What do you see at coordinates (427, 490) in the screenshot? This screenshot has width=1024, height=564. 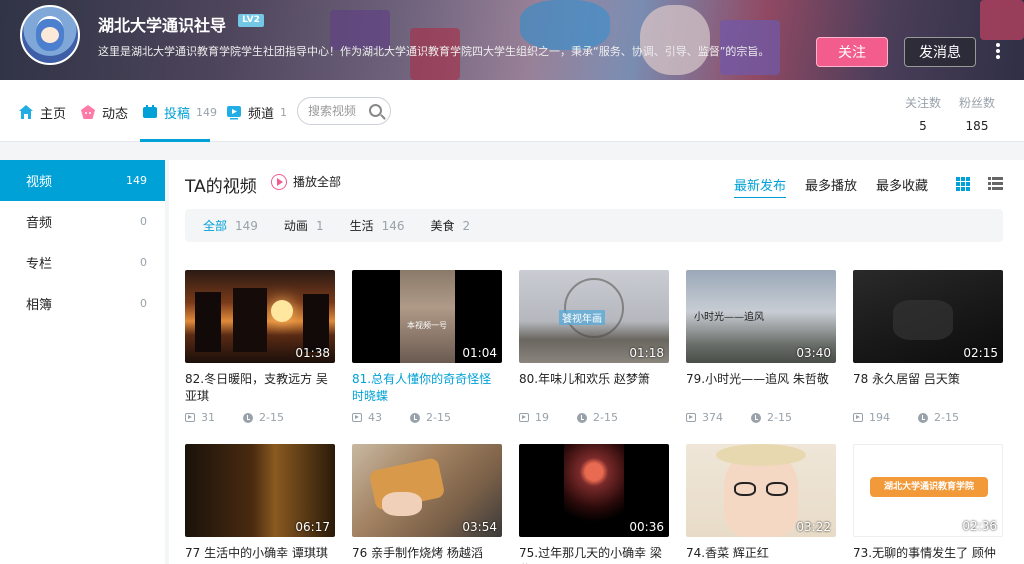 I see `video-thumbnail: 03:54` at bounding box center [427, 490].